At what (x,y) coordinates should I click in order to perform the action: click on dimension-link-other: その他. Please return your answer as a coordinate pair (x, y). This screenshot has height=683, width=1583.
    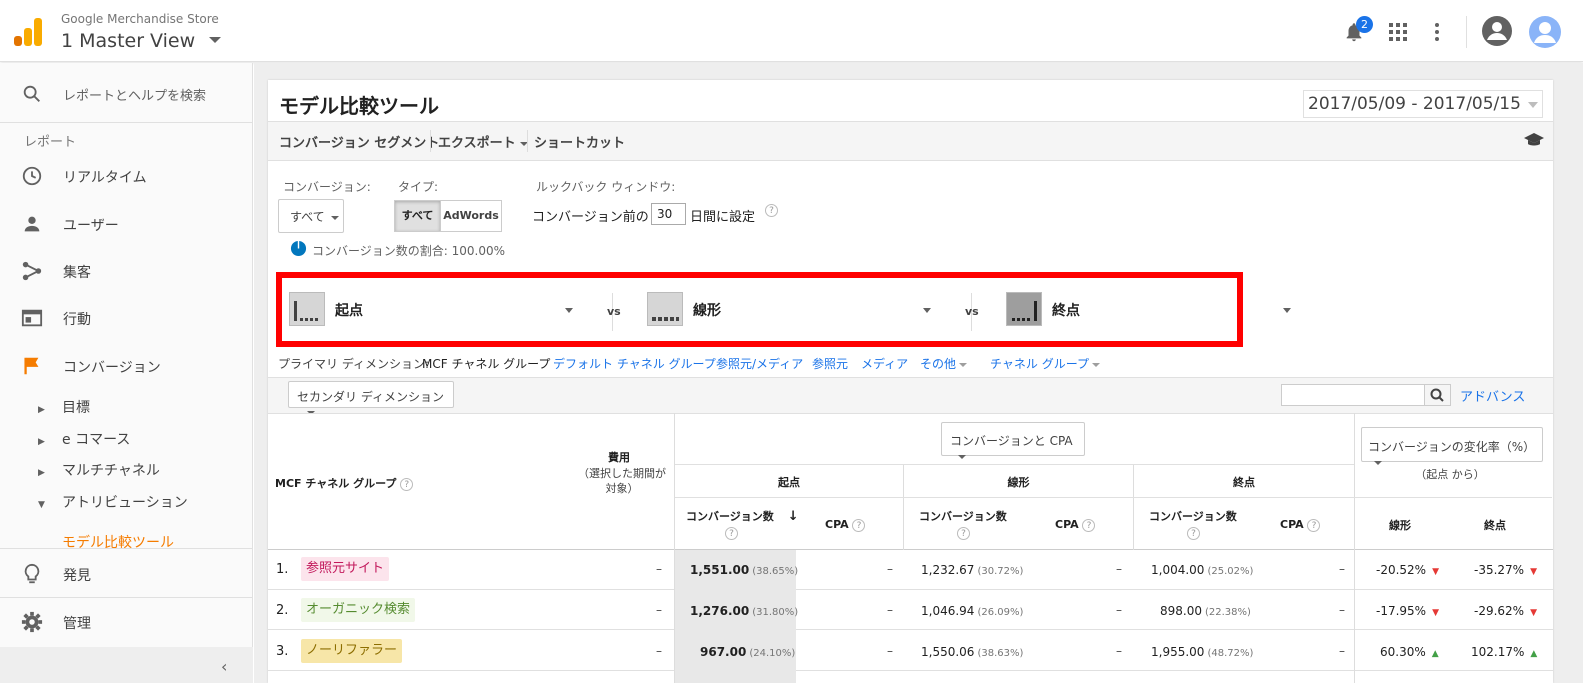
    Looking at the image, I should click on (944, 363).